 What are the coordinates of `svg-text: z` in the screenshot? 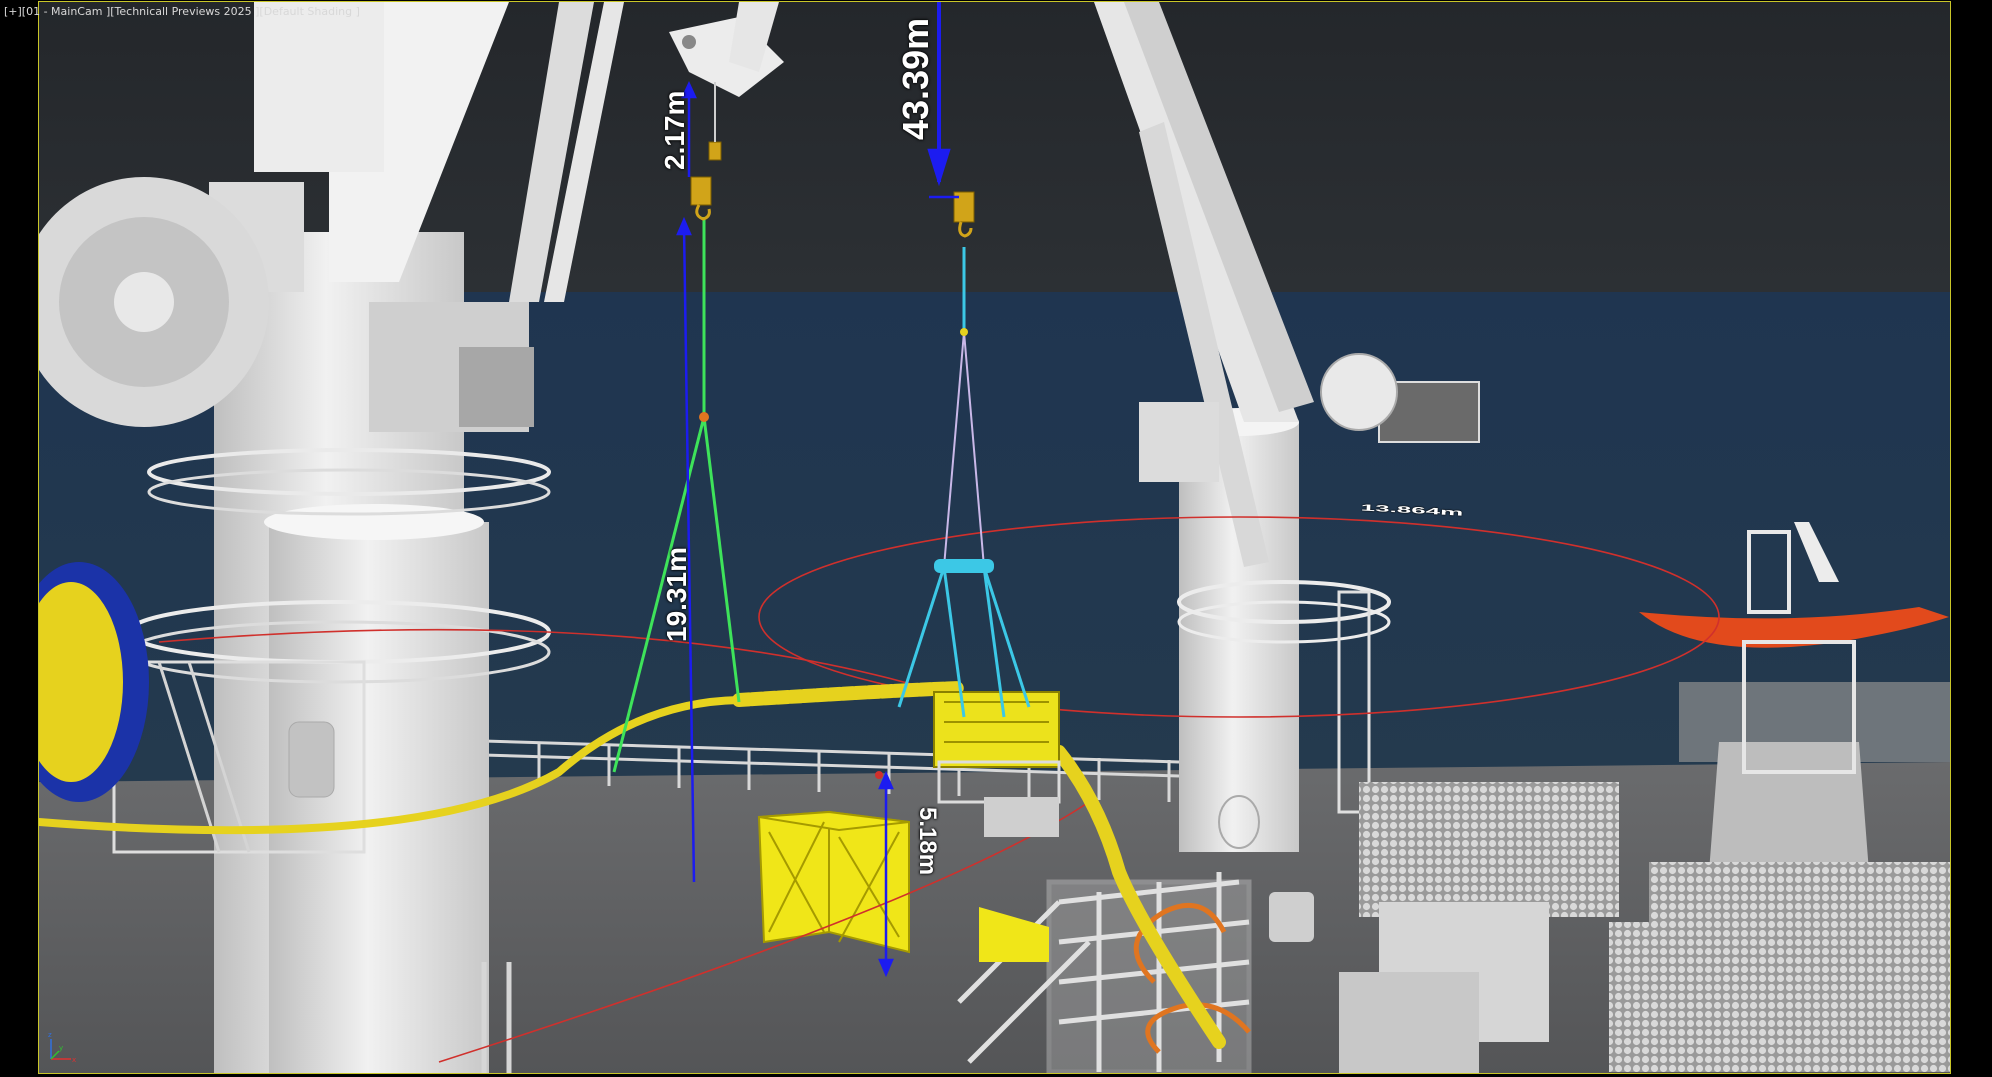 It's located at (50, 1035).